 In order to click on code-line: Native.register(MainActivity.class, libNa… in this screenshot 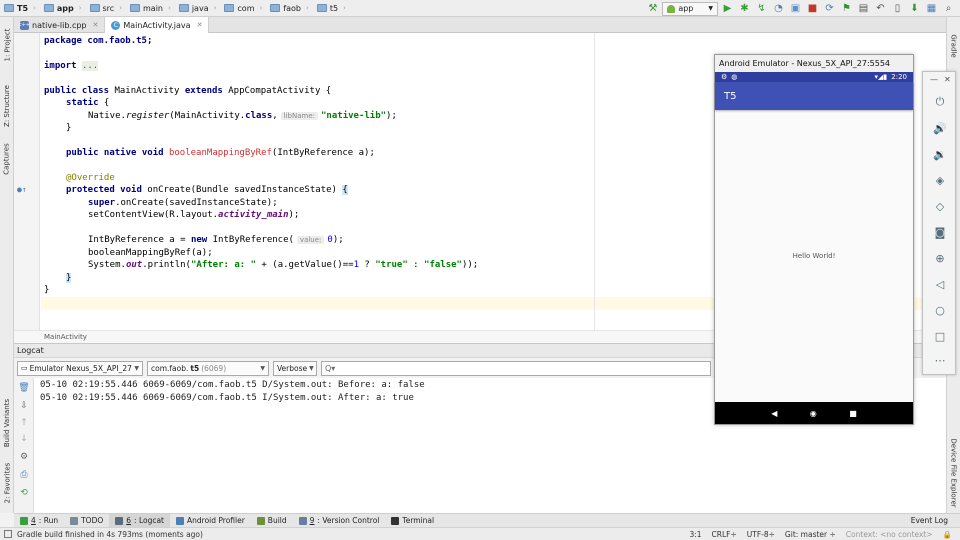, I will do `click(242, 116)`.